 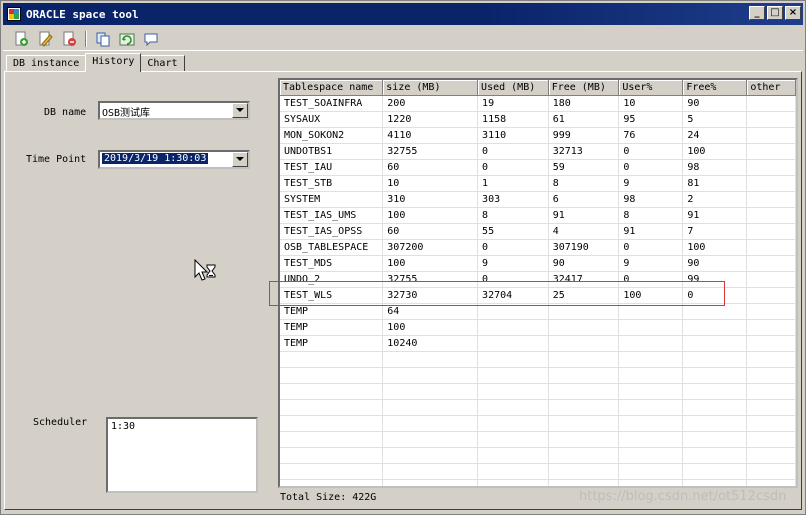 What do you see at coordinates (538, 295) in the screenshot?
I see `table-row: TEST_WLS 32730 32704 25 100 0` at bounding box center [538, 295].